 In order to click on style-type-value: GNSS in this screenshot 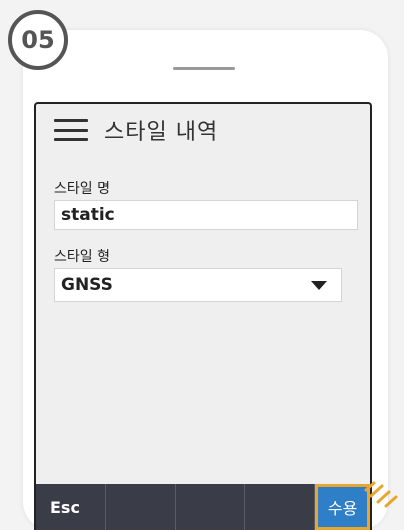, I will do `click(87, 285)`.